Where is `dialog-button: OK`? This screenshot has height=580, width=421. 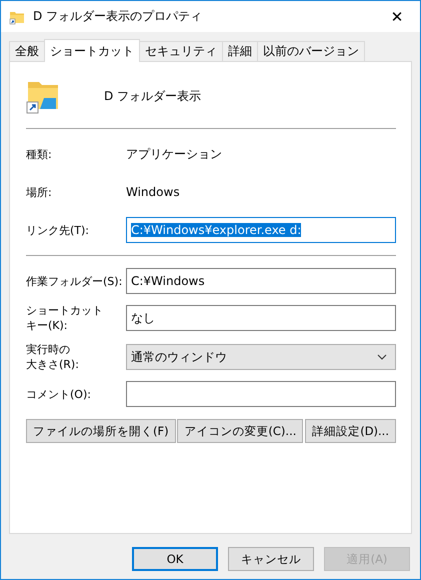
dialog-button: OK is located at coordinates (175, 559).